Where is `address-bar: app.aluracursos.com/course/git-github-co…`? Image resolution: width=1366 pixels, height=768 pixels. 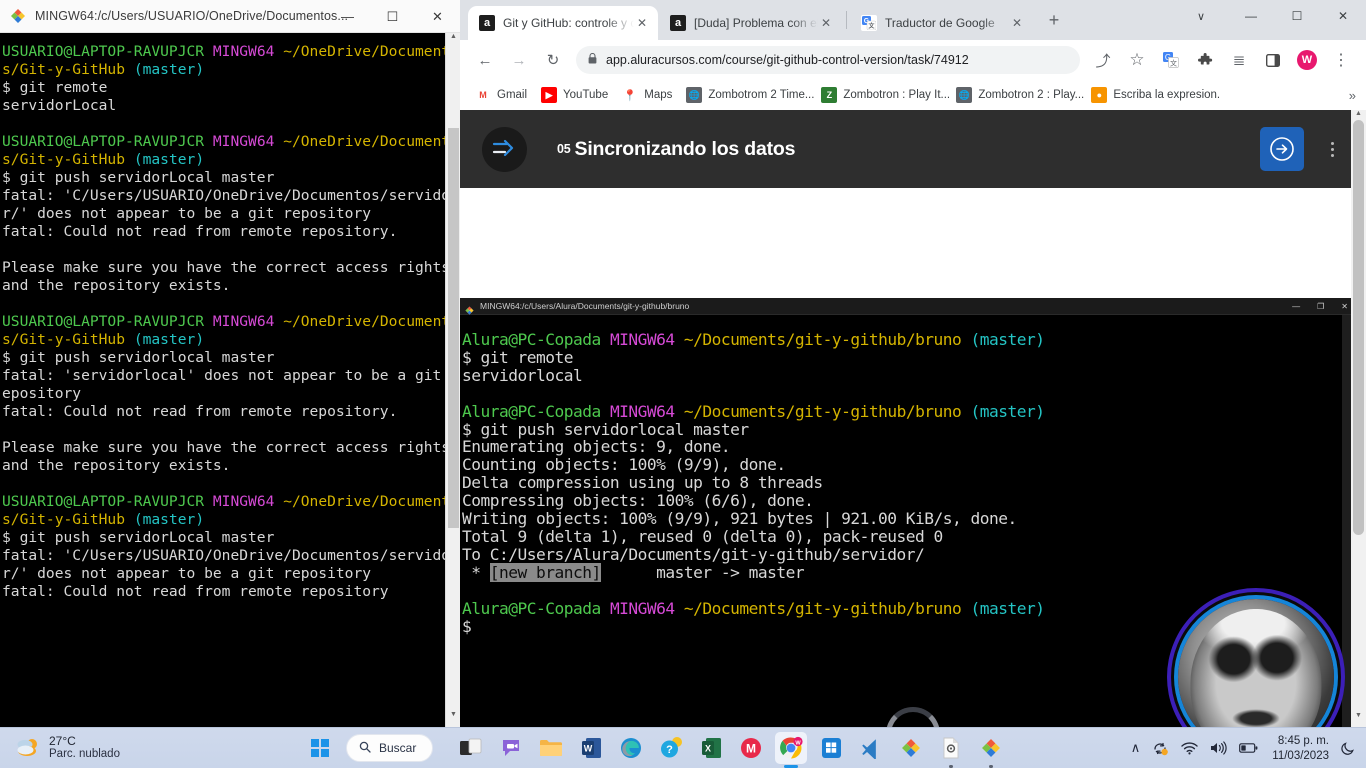
address-bar: app.aluracursos.com/course/git-github-co… is located at coordinates (828, 60).